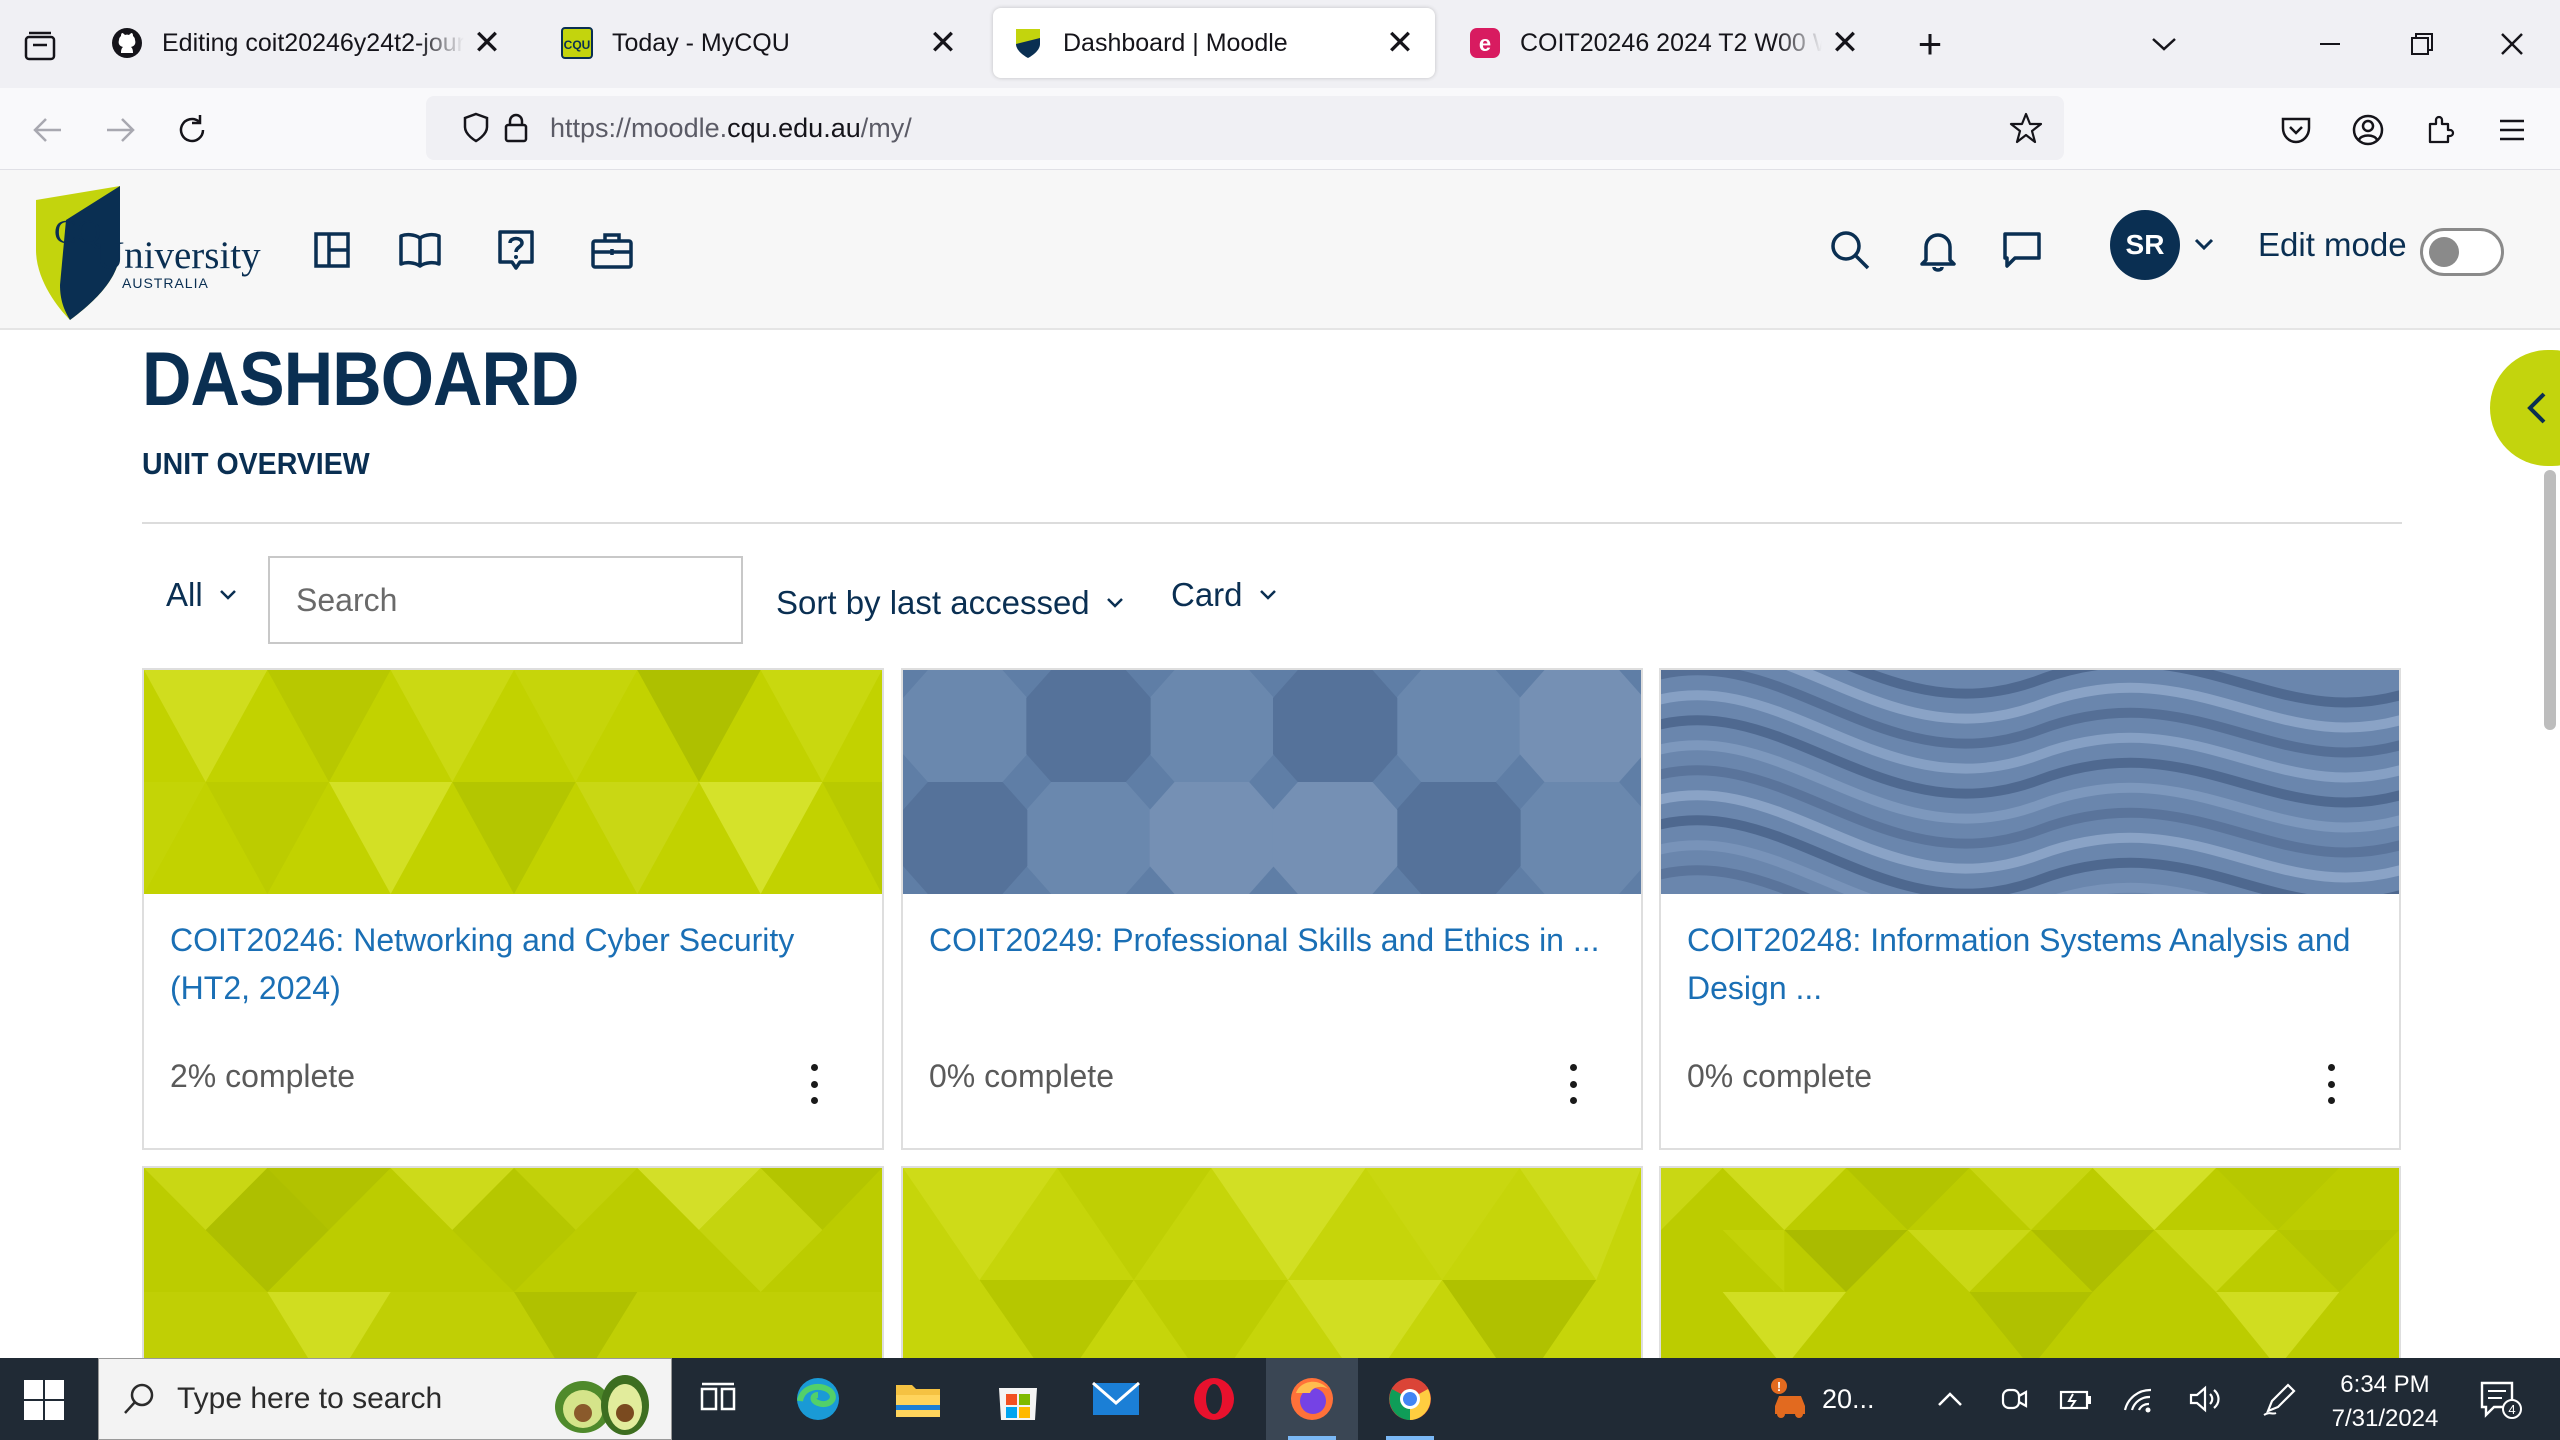 The image size is (2560, 1440). I want to click on meet-now-icon, so click(2014, 1399).